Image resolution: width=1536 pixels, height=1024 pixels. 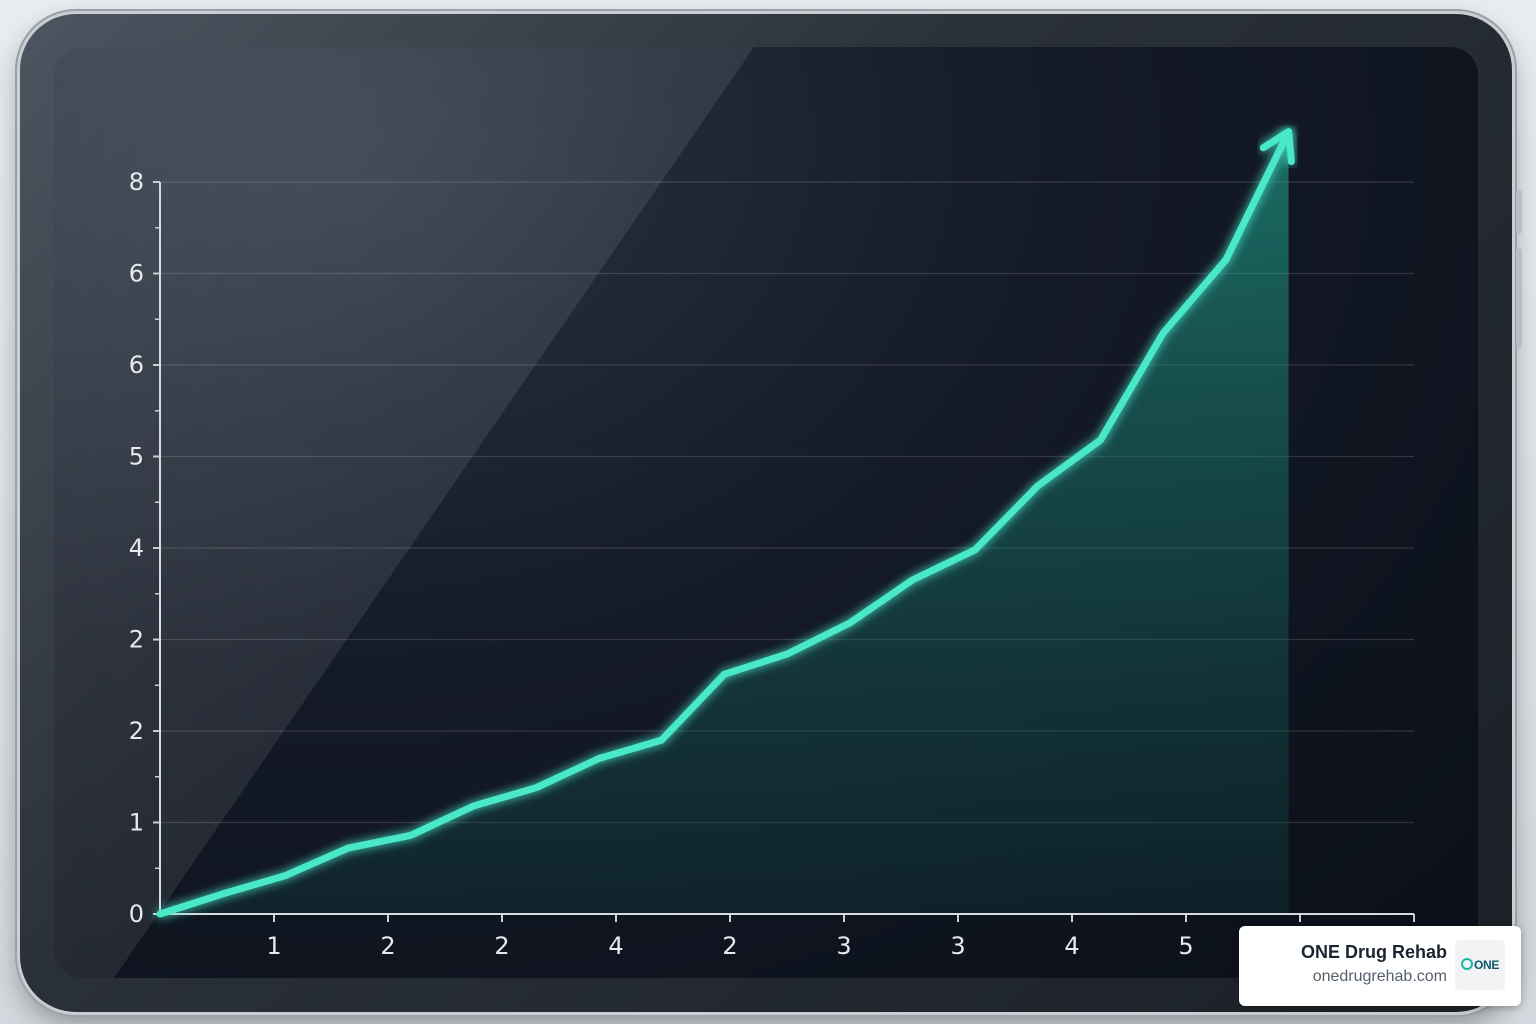 What do you see at coordinates (1486, 965) in the screenshot?
I see `logo-text: ONE` at bounding box center [1486, 965].